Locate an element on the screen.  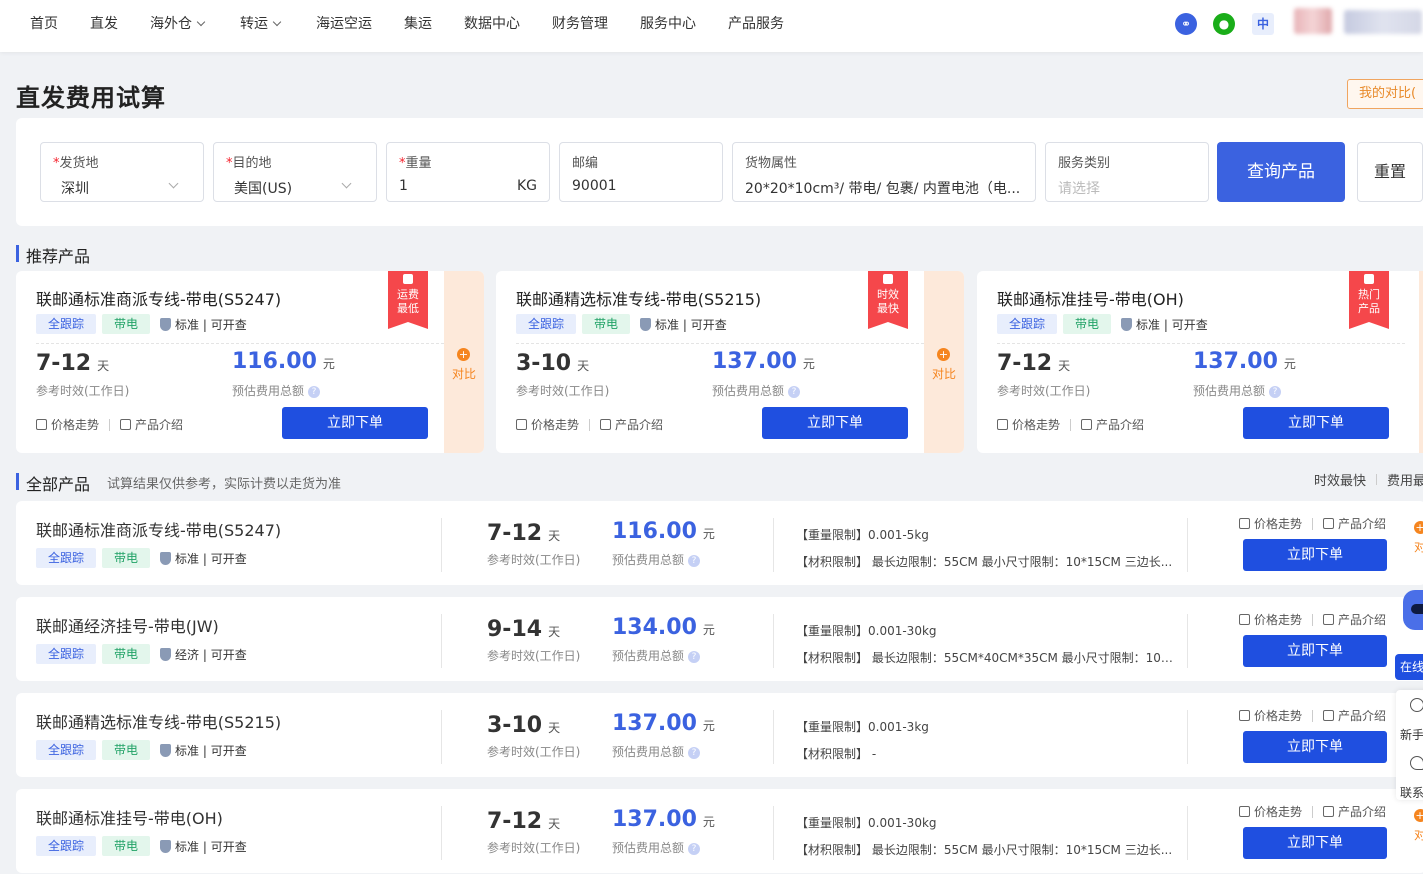
contact-link: 联系 is located at coordinates (1411, 792).